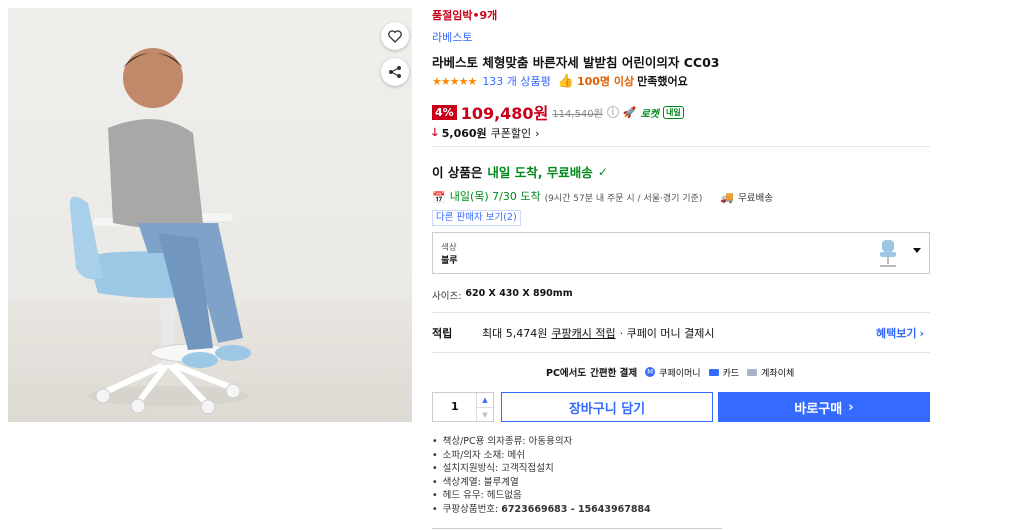 The image size is (1024, 531). Describe the element at coordinates (515, 333) in the screenshot. I see `reward-text-prefix: 최대 5,474원` at that location.